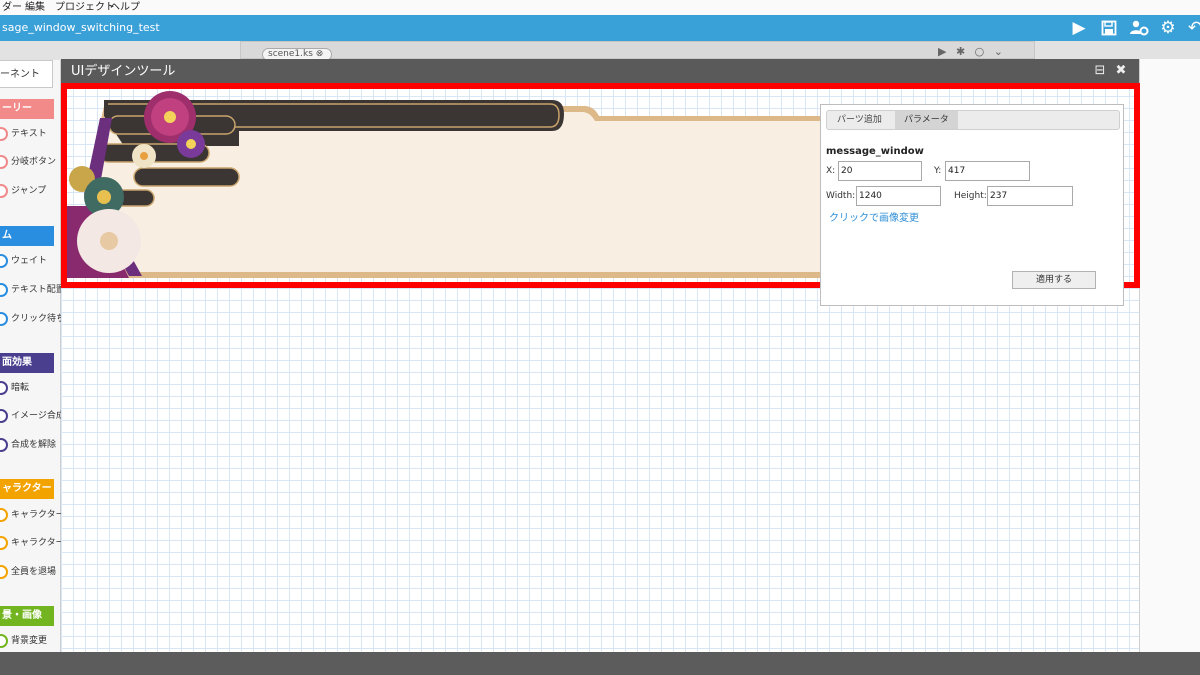 The height and width of the screenshot is (675, 1200). I want to click on menu-bar: ダー 編集 プロジェクト ヘルプ, so click(600, 7).